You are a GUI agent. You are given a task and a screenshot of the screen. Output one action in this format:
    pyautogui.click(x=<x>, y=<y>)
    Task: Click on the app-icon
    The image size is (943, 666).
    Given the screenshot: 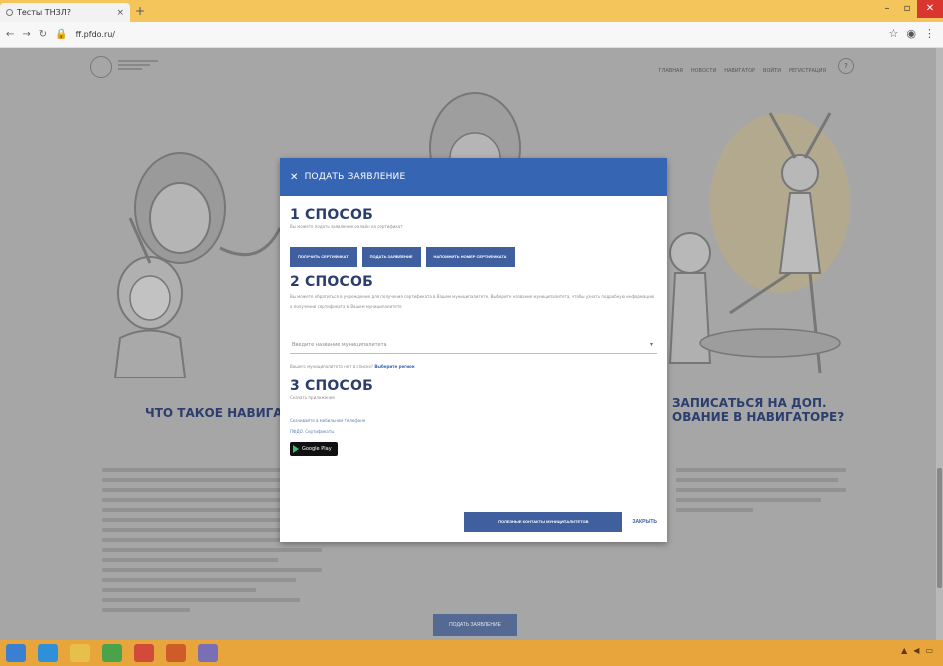 What is the action you would take?
    pyautogui.click(x=208, y=653)
    